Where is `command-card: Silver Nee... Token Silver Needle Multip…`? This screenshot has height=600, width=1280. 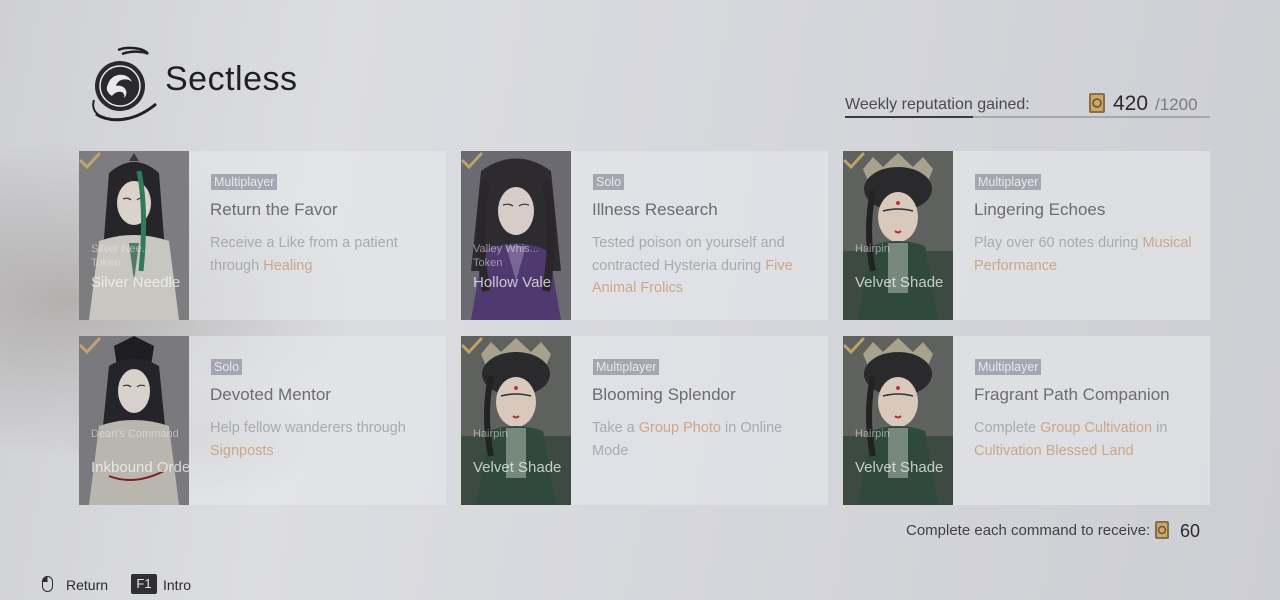
command-card: Silver Nee... Token Silver Needle Multip… is located at coordinates (262, 235).